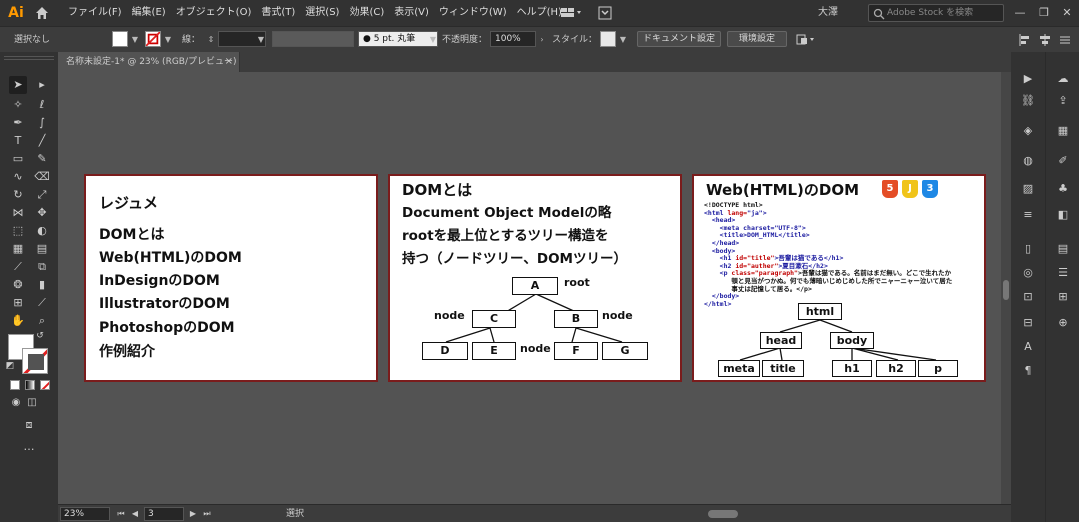 The width and height of the screenshot is (1079, 522). I want to click on document-setup-button: ドキュメント設定, so click(679, 39).